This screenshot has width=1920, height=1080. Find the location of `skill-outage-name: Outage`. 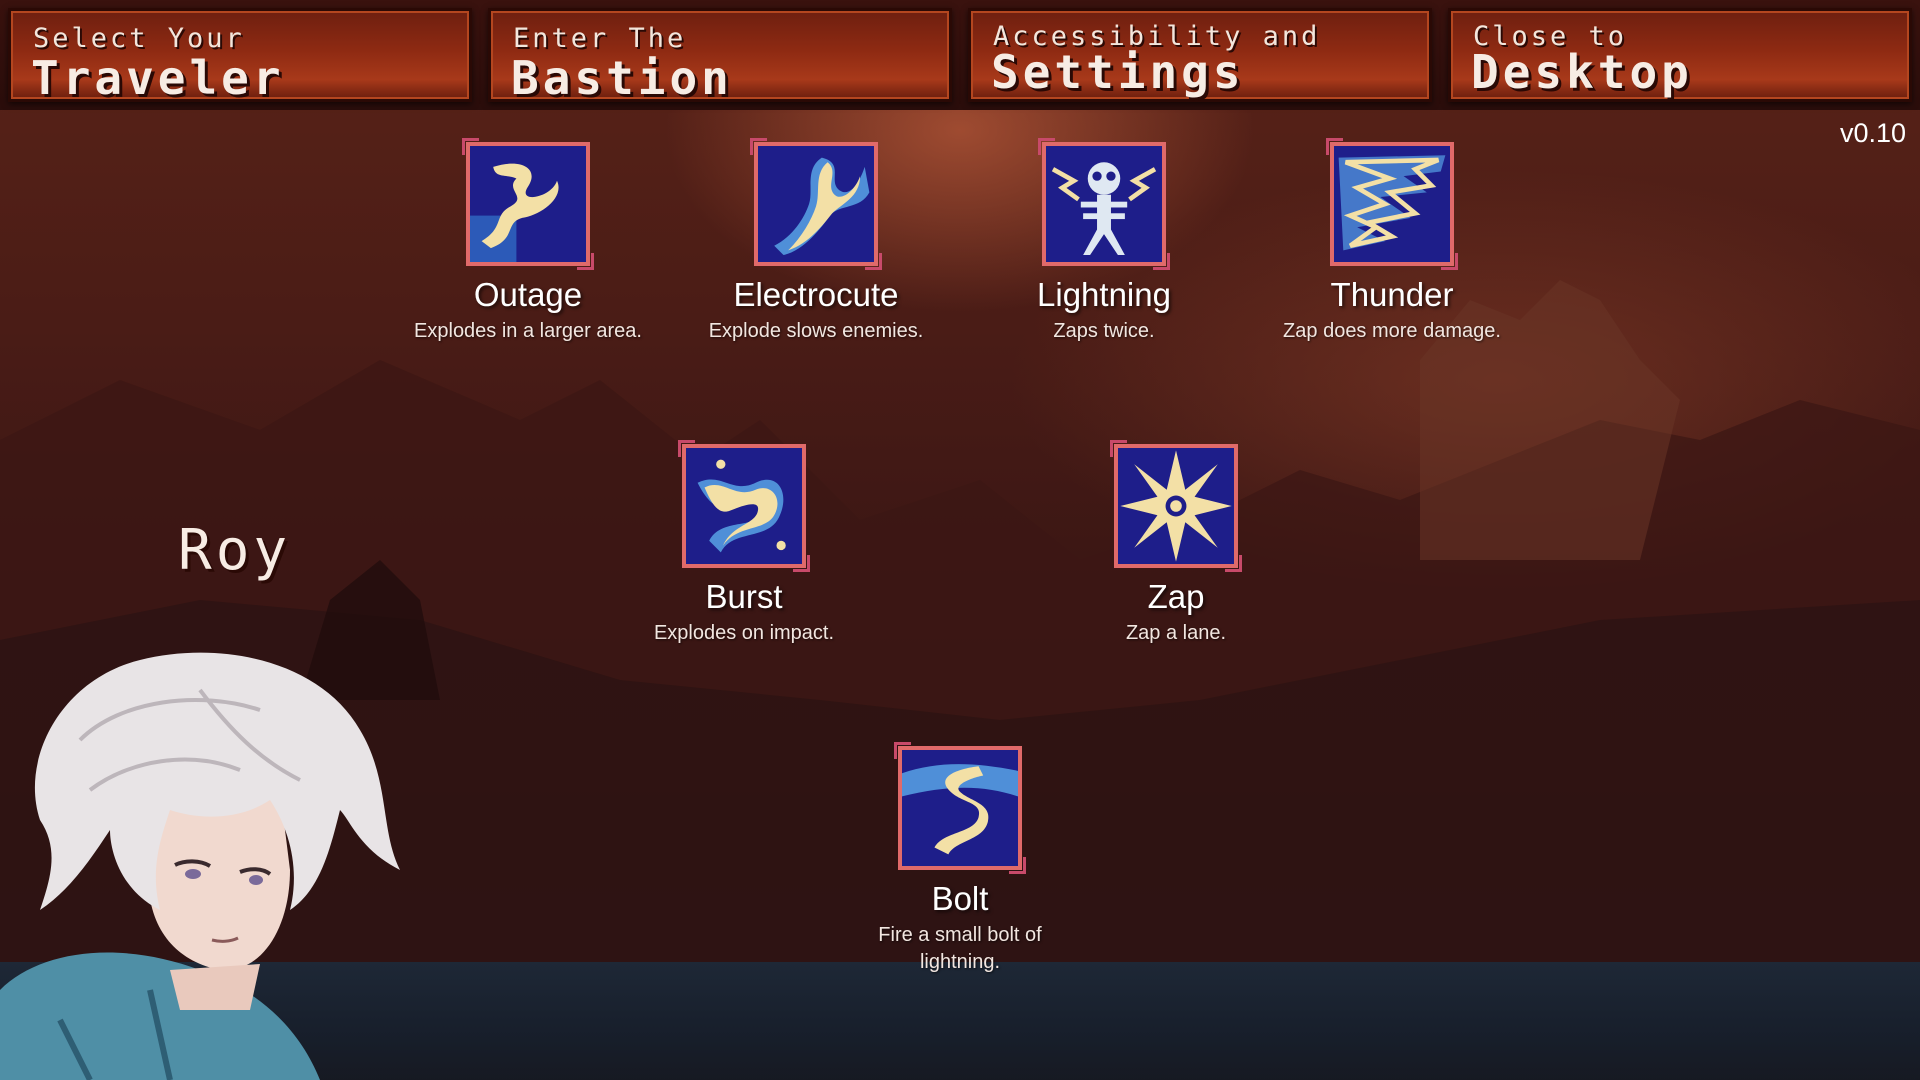

skill-outage-name: Outage is located at coordinates (528, 294).